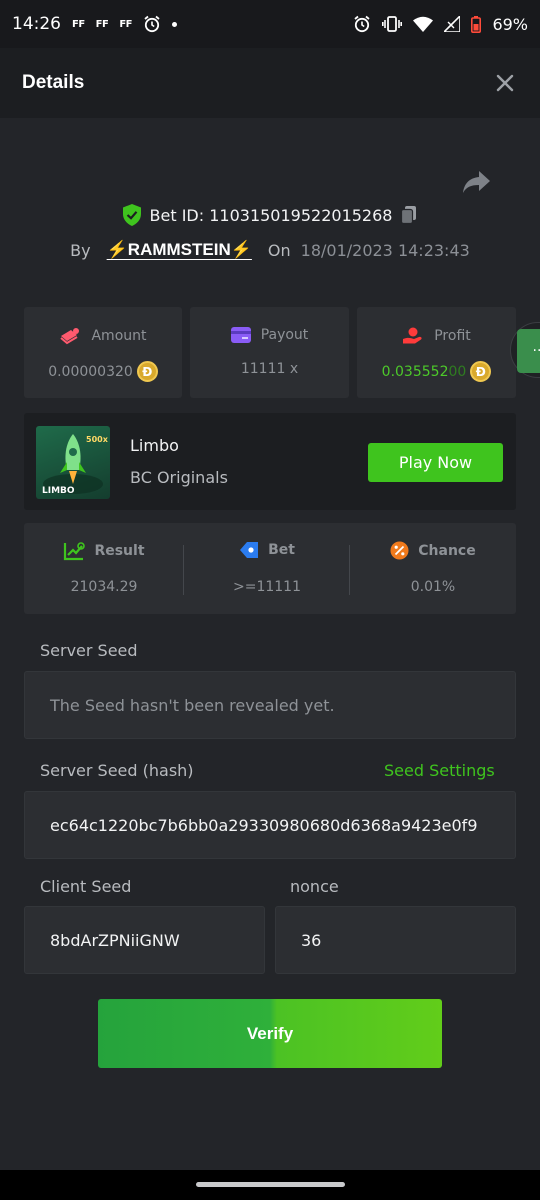 The image size is (540, 1200). I want to click on client-seed-label: Client Seed, so click(86, 886).